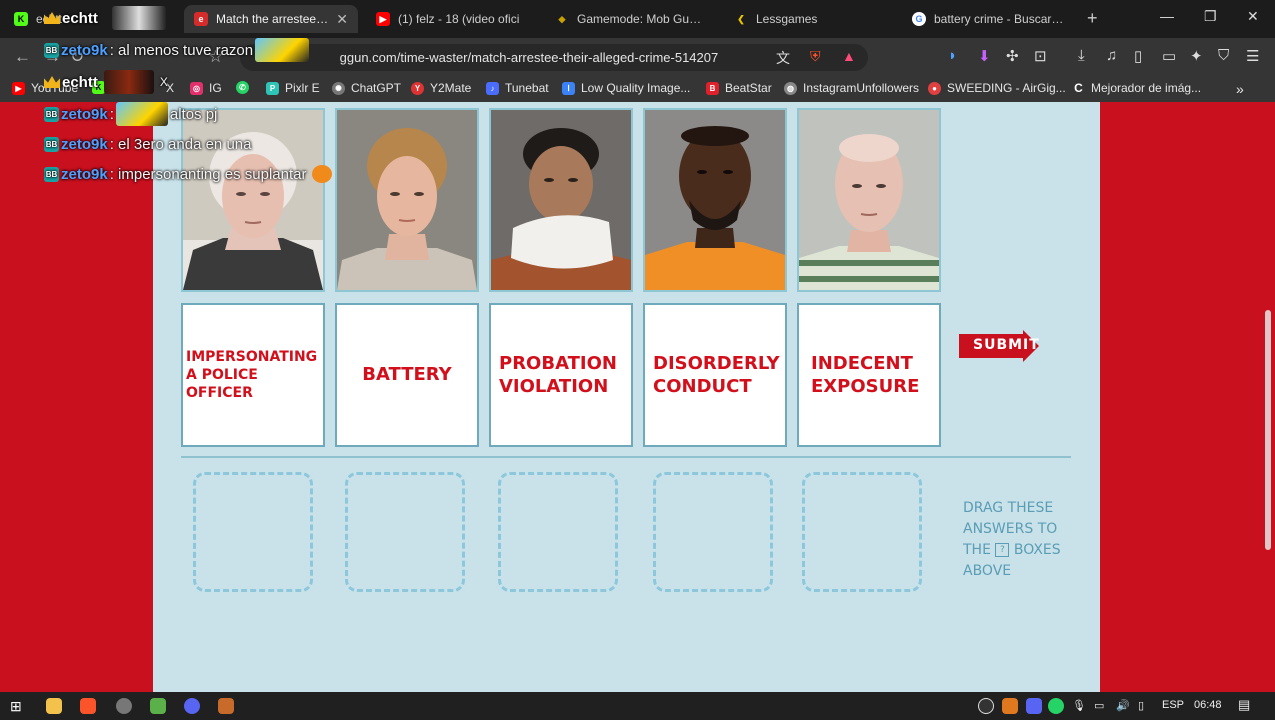 The width and height of the screenshot is (1275, 720). Describe the element at coordinates (293, 88) in the screenshot. I see `bookmark-pixlr: P Pixlr E` at that location.